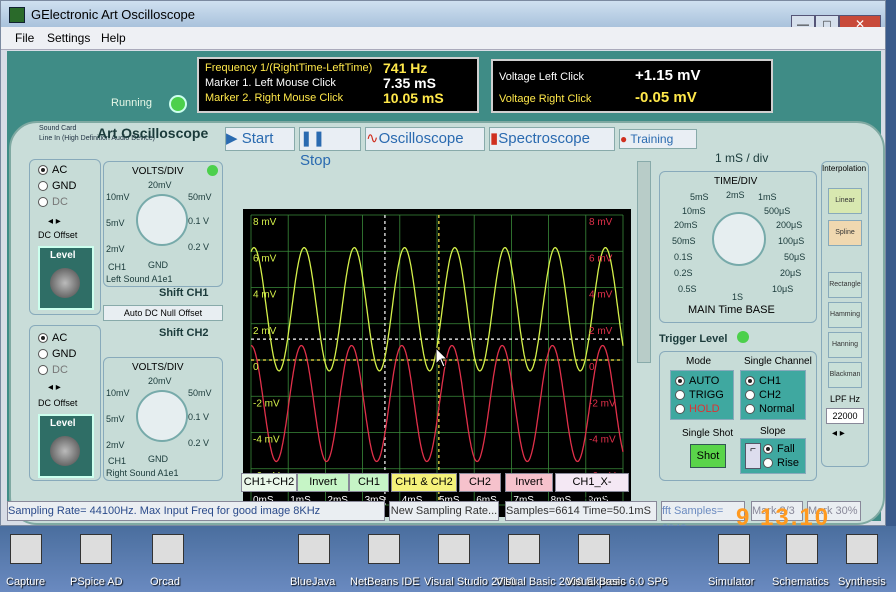  I want to click on start-button: ▶ Start, so click(260, 139).